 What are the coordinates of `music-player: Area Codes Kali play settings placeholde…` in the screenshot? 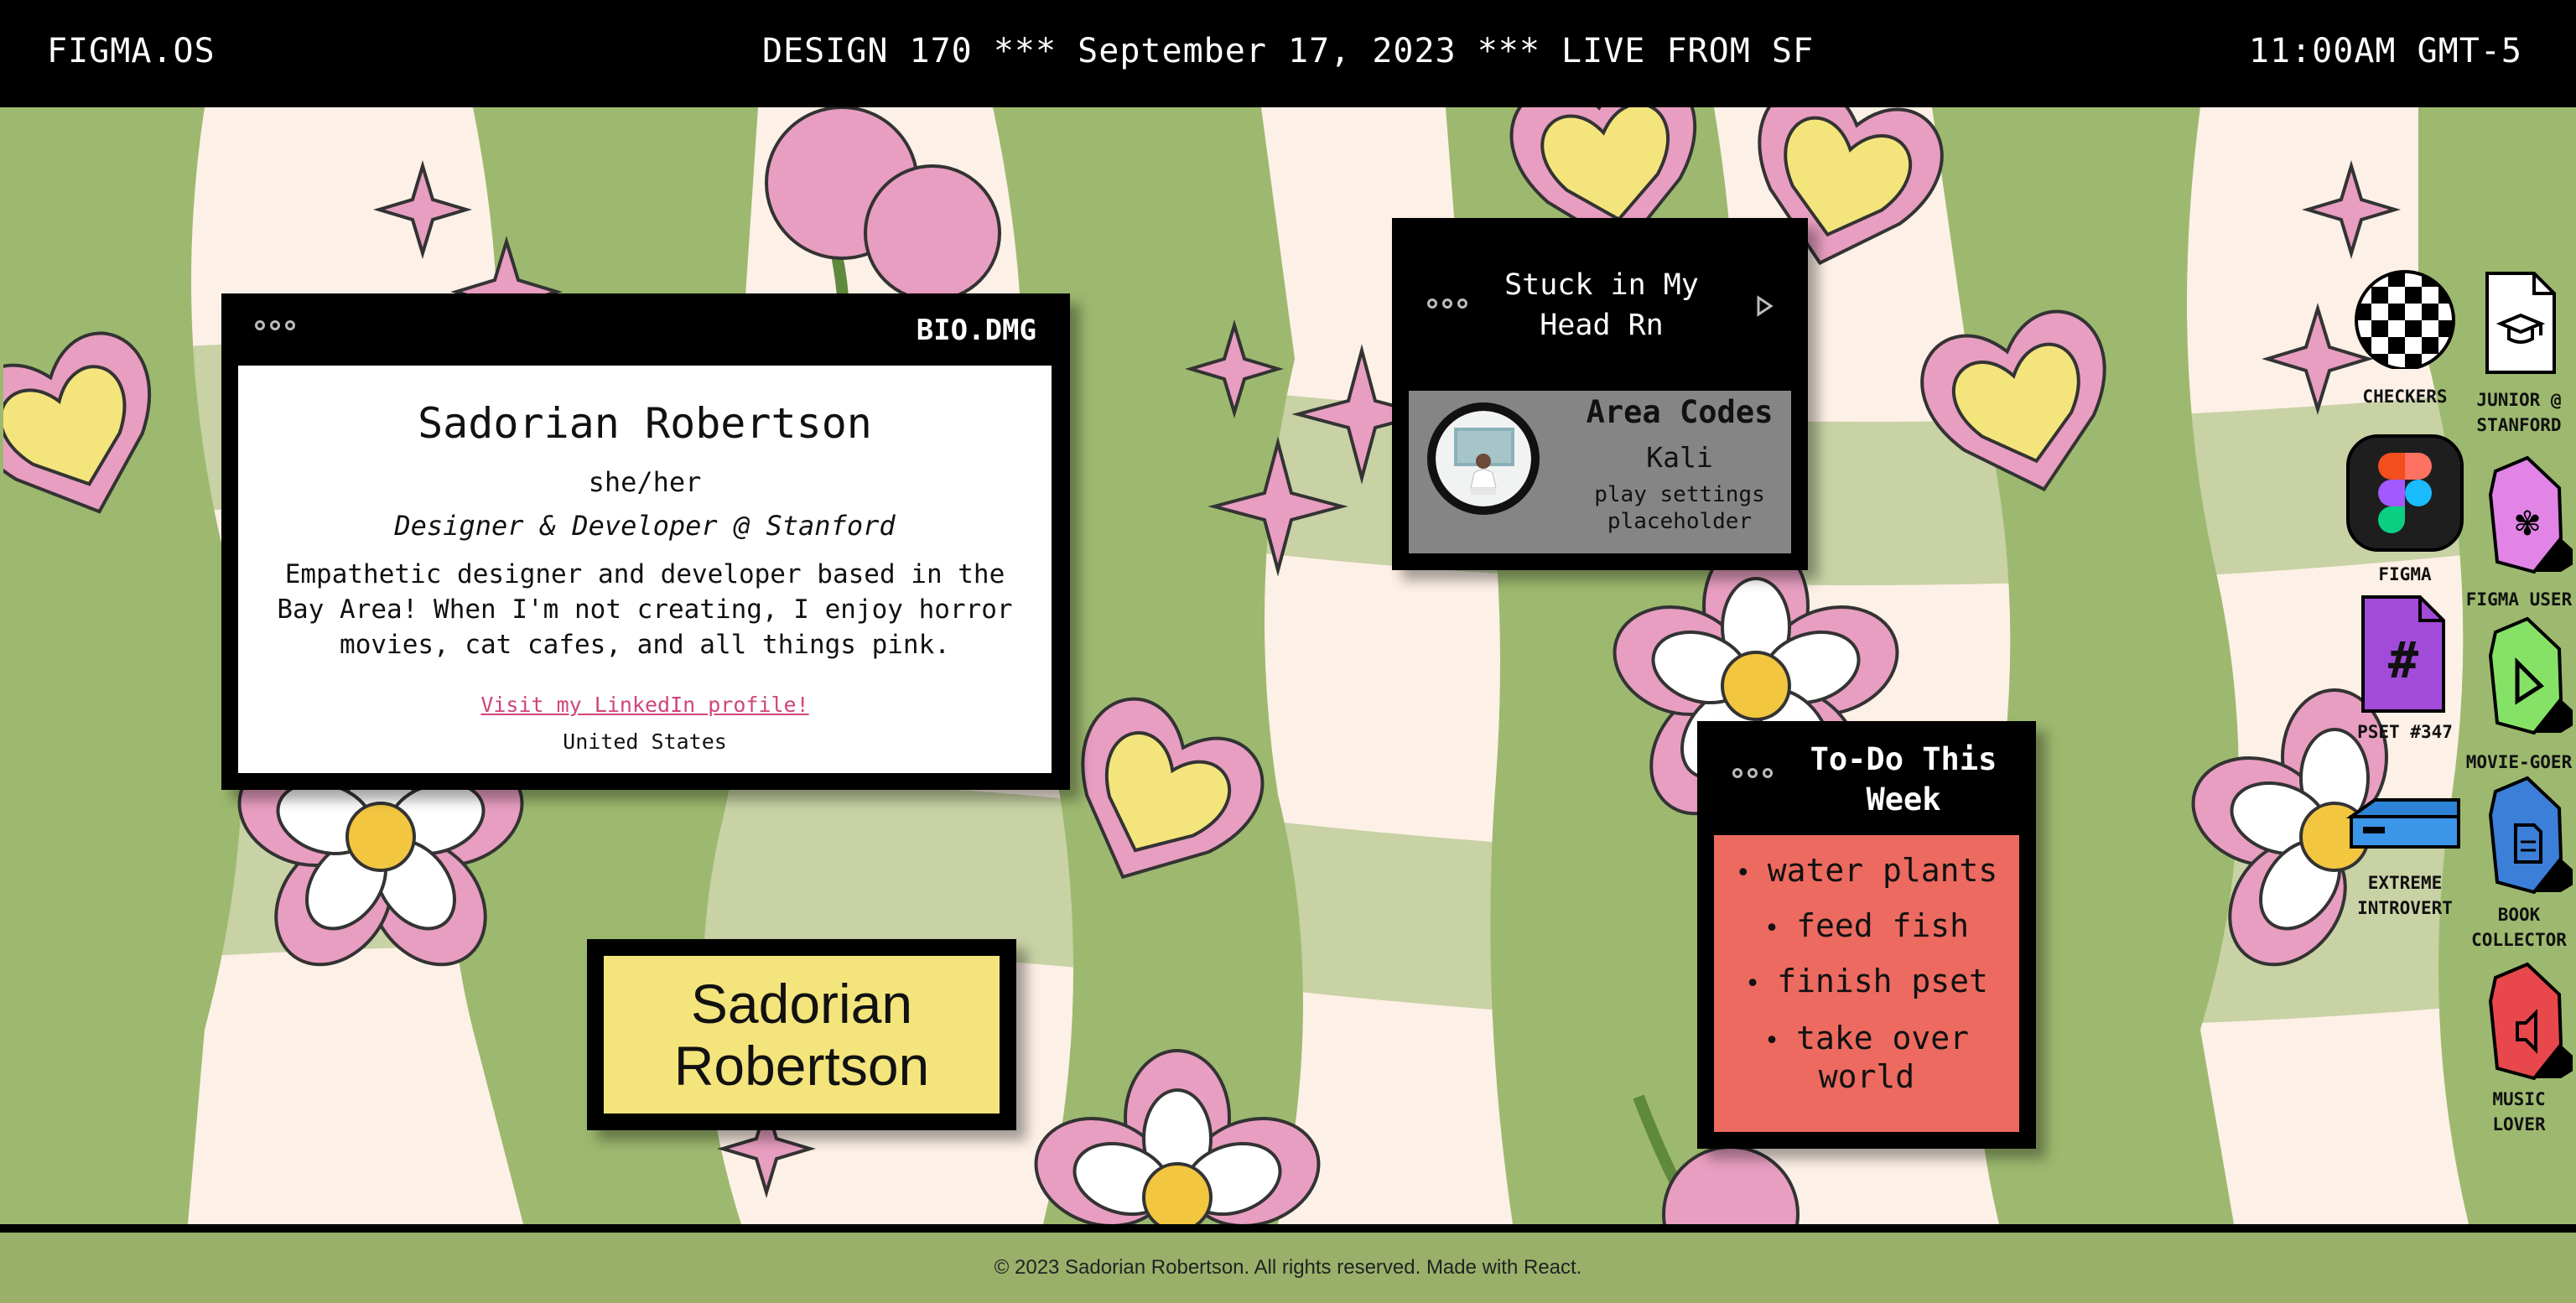 It's located at (1600, 472).